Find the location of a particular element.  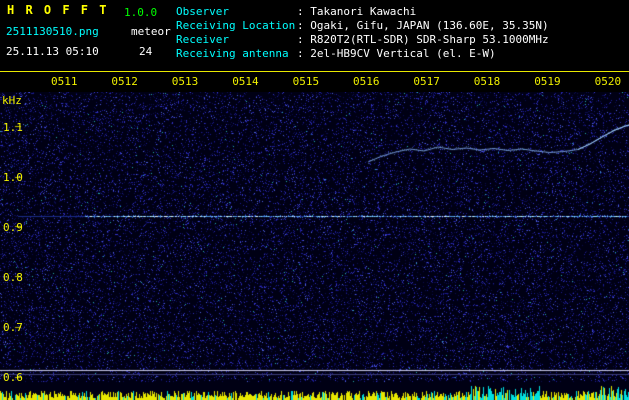

time-tick-label: 0513 is located at coordinates (185, 81).